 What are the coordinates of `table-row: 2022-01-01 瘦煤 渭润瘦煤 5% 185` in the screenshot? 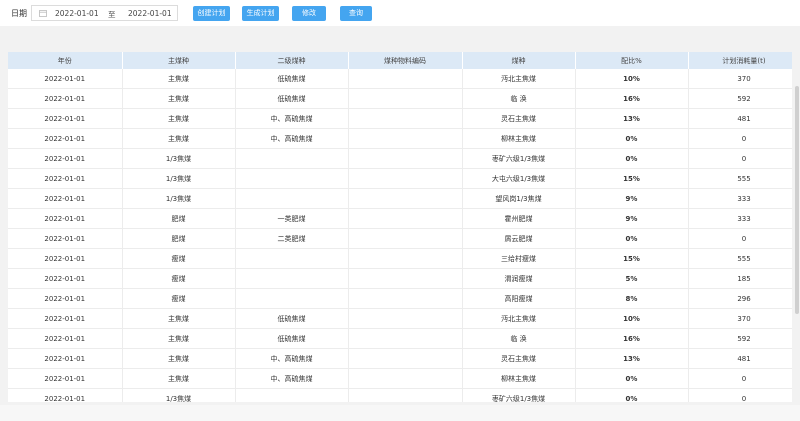 It's located at (400, 278).